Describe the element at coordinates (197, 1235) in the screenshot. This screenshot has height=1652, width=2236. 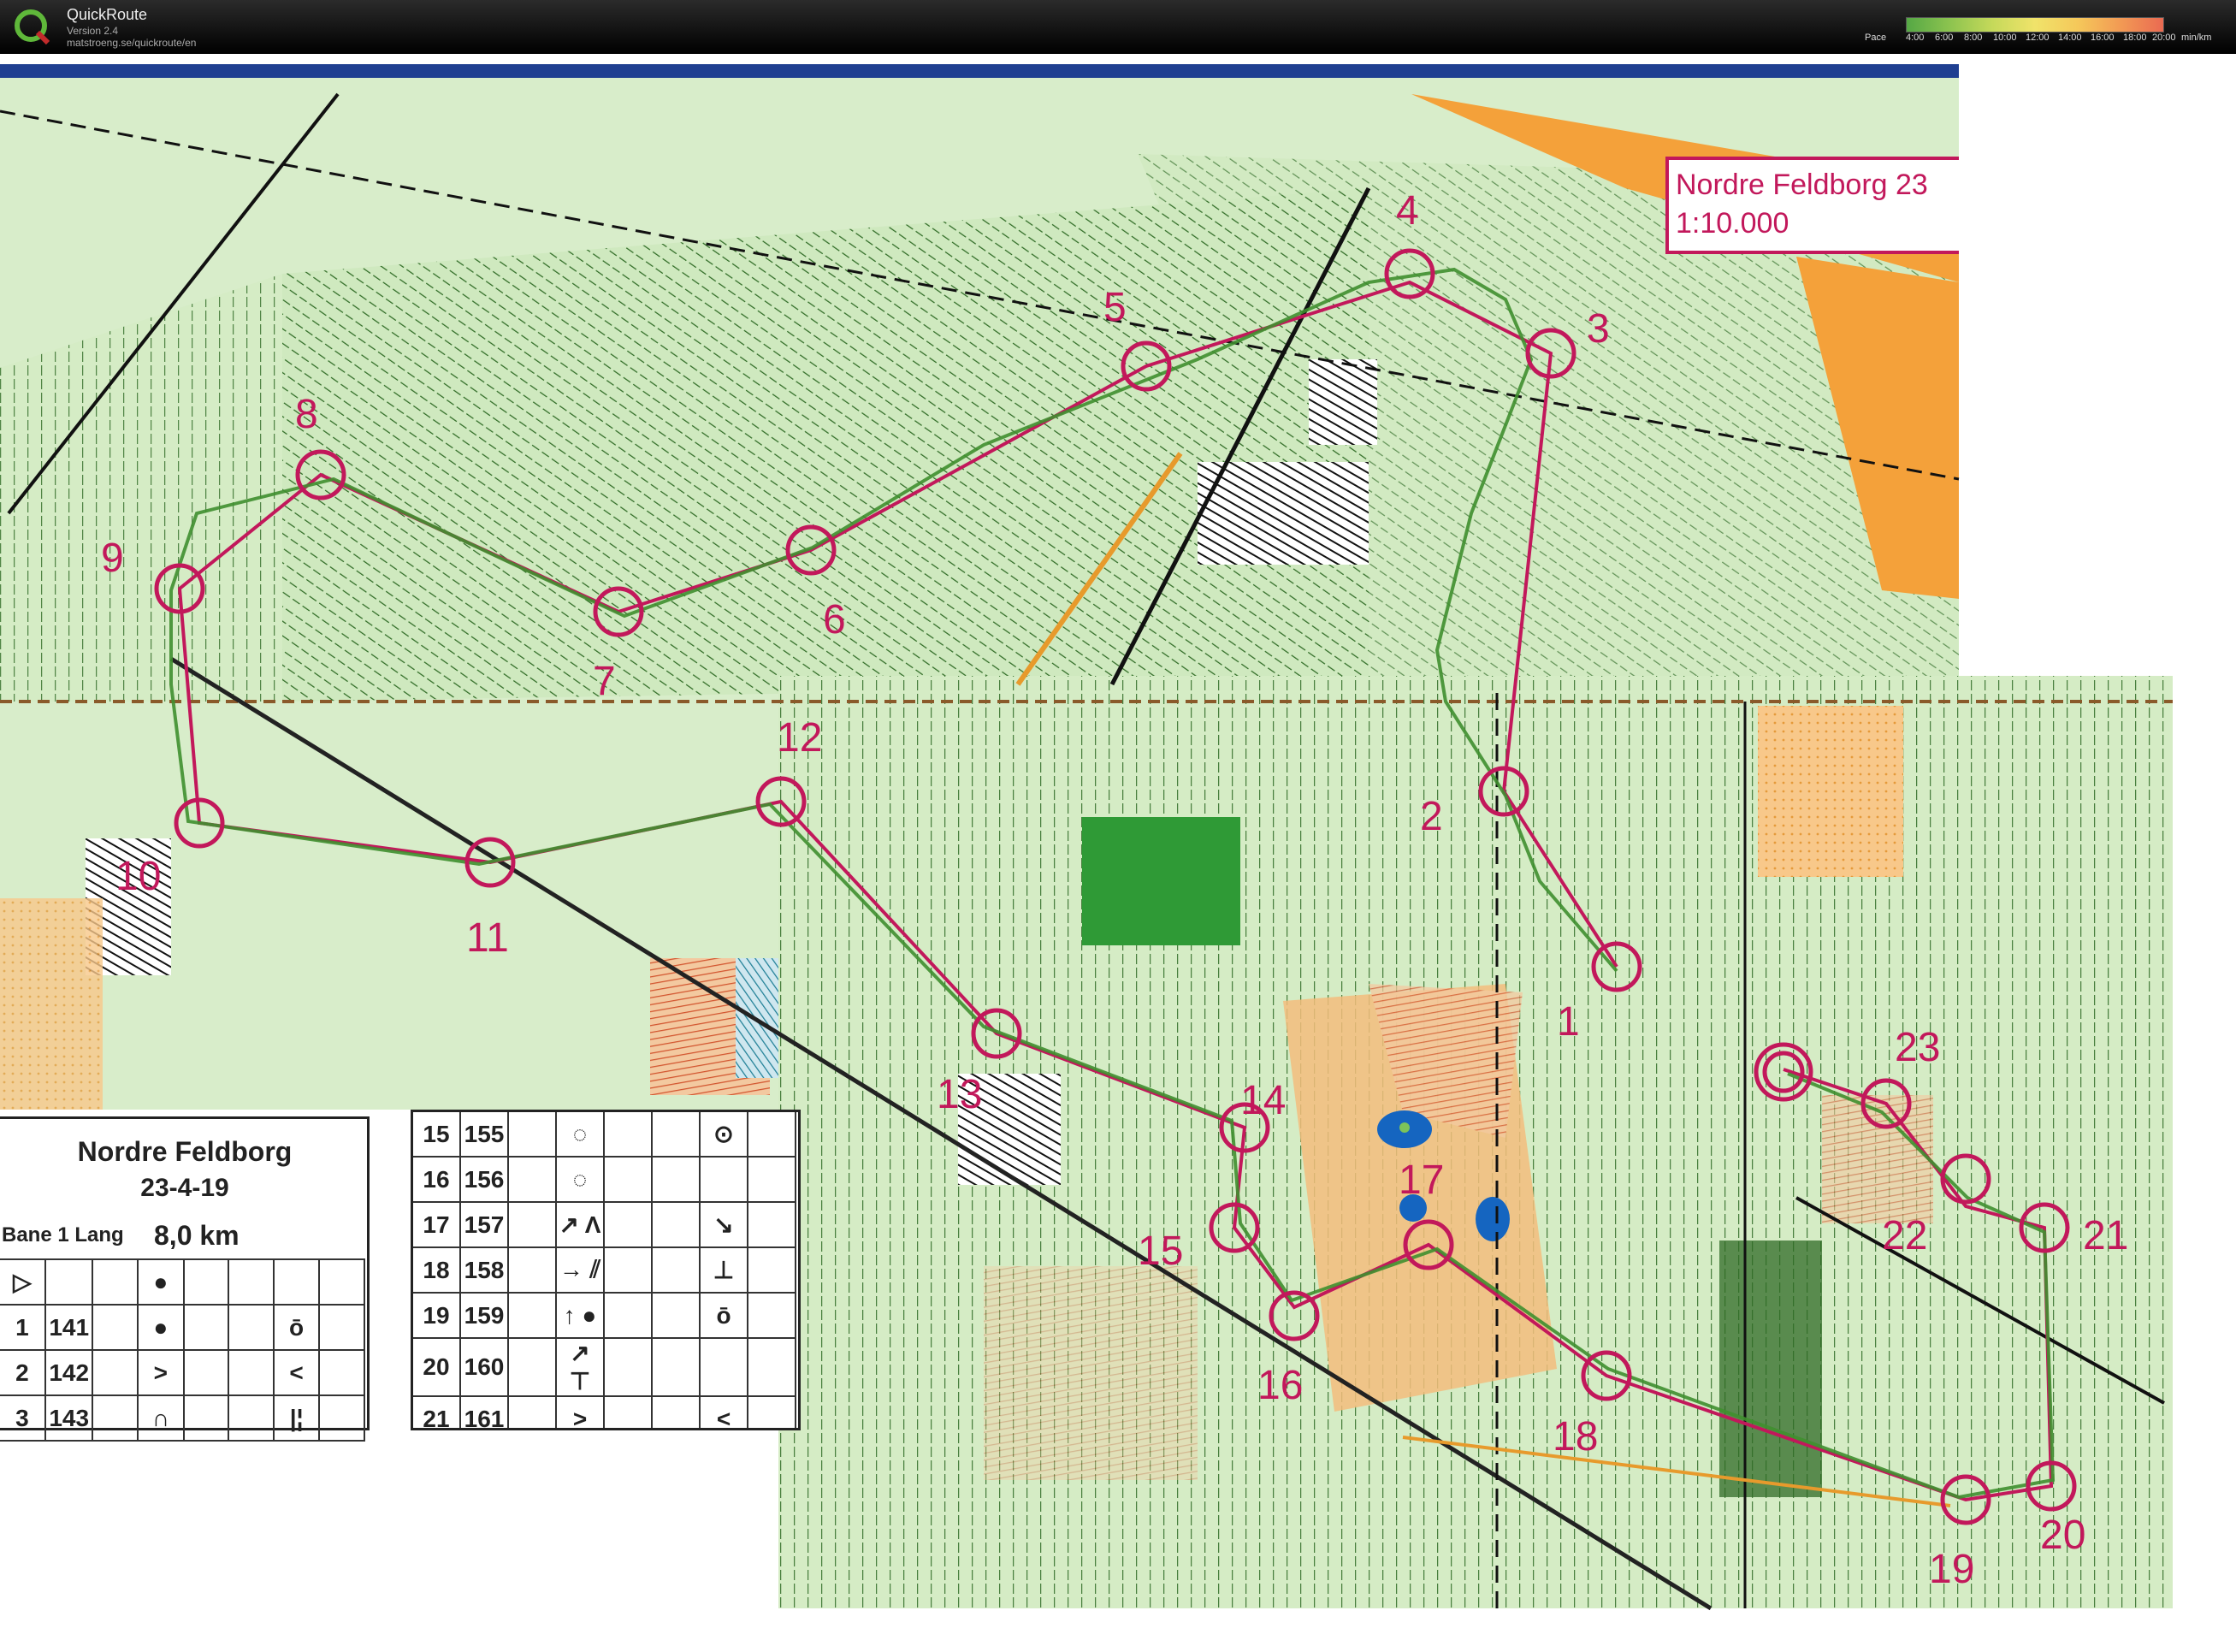
I see `card-distance: 8,0 km` at that location.